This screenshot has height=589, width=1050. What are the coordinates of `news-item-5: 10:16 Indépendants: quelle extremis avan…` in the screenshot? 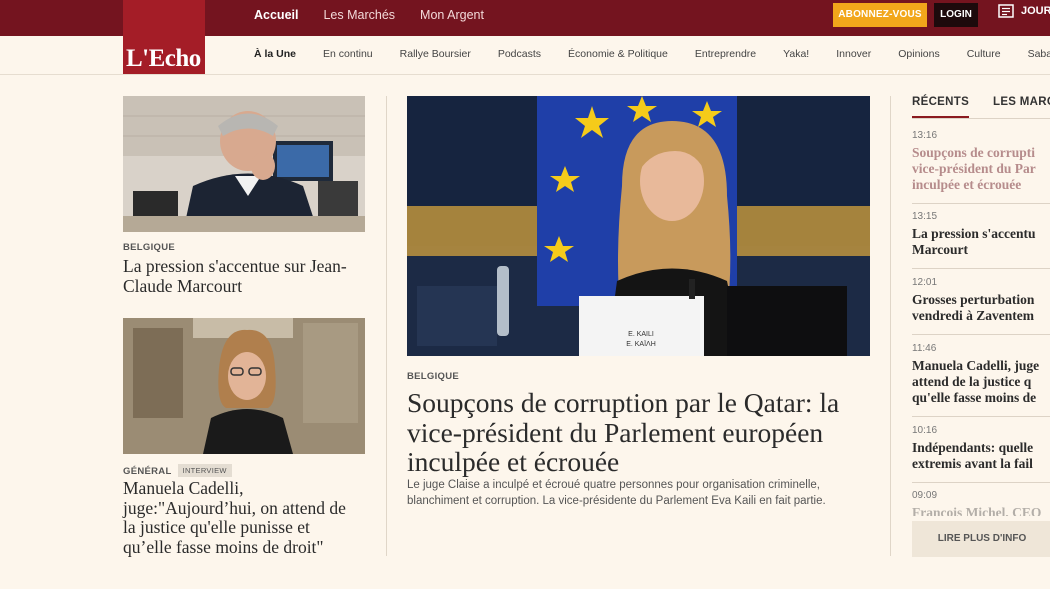 It's located at (981, 448).